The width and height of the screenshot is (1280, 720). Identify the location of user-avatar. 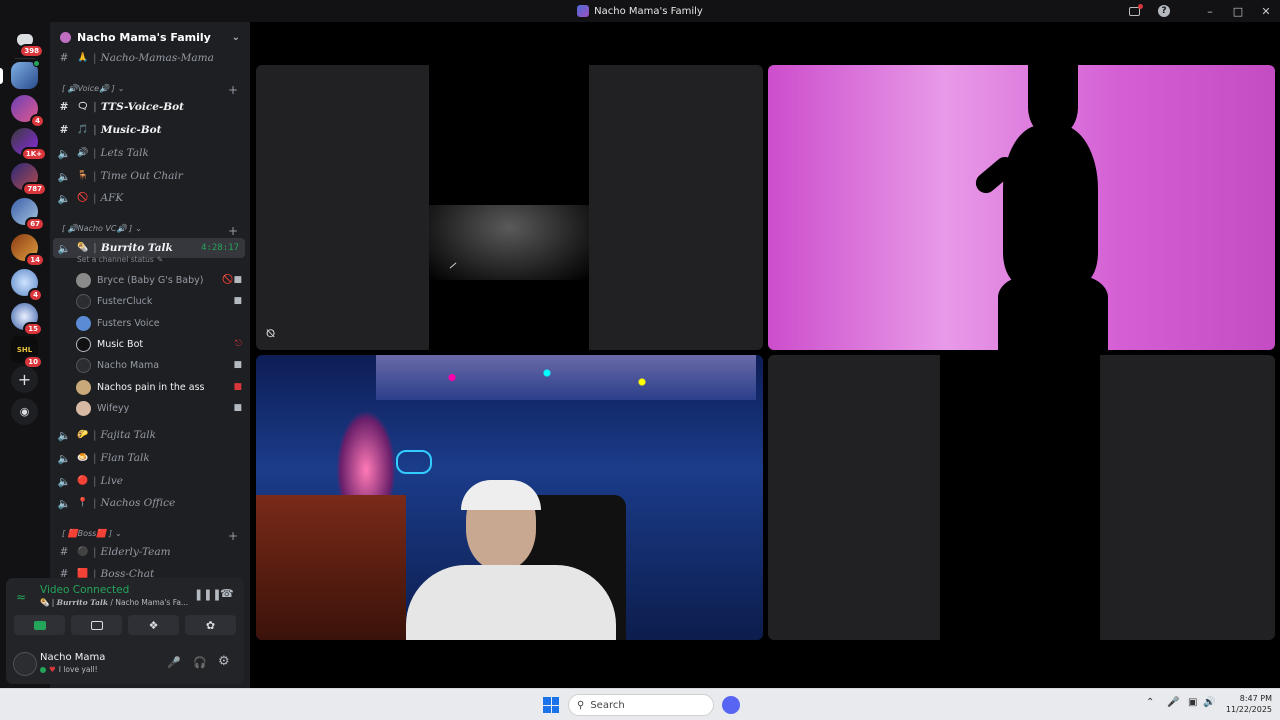
(25, 664).